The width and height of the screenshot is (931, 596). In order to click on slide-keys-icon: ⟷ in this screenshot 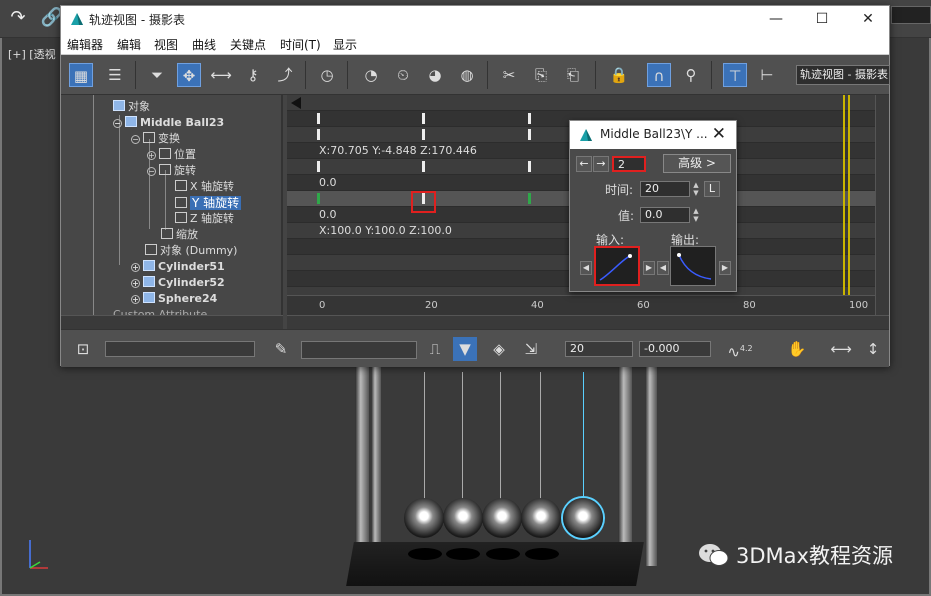, I will do `click(221, 75)`.